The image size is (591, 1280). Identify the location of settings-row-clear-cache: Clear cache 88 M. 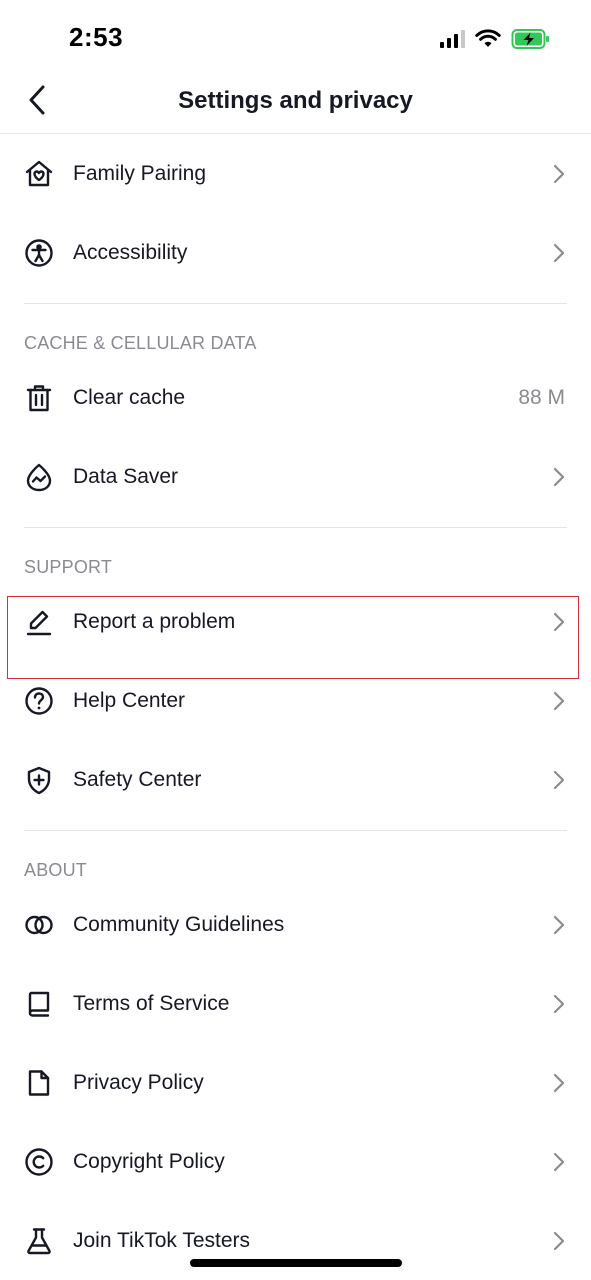
(295, 397).